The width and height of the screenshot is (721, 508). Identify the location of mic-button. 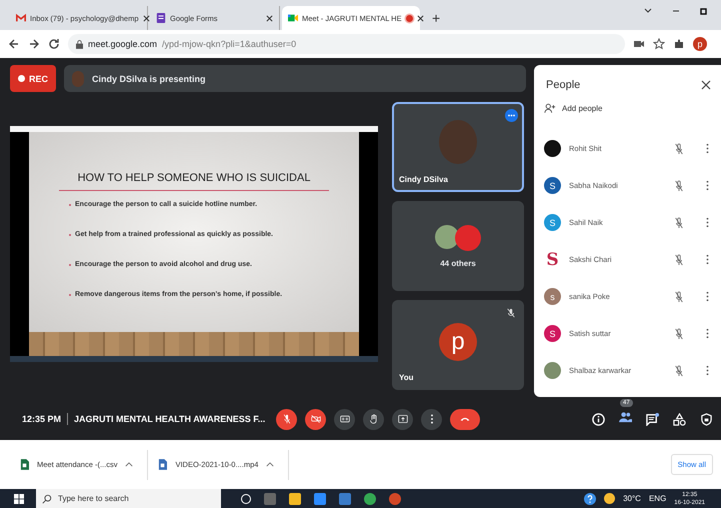
(287, 419).